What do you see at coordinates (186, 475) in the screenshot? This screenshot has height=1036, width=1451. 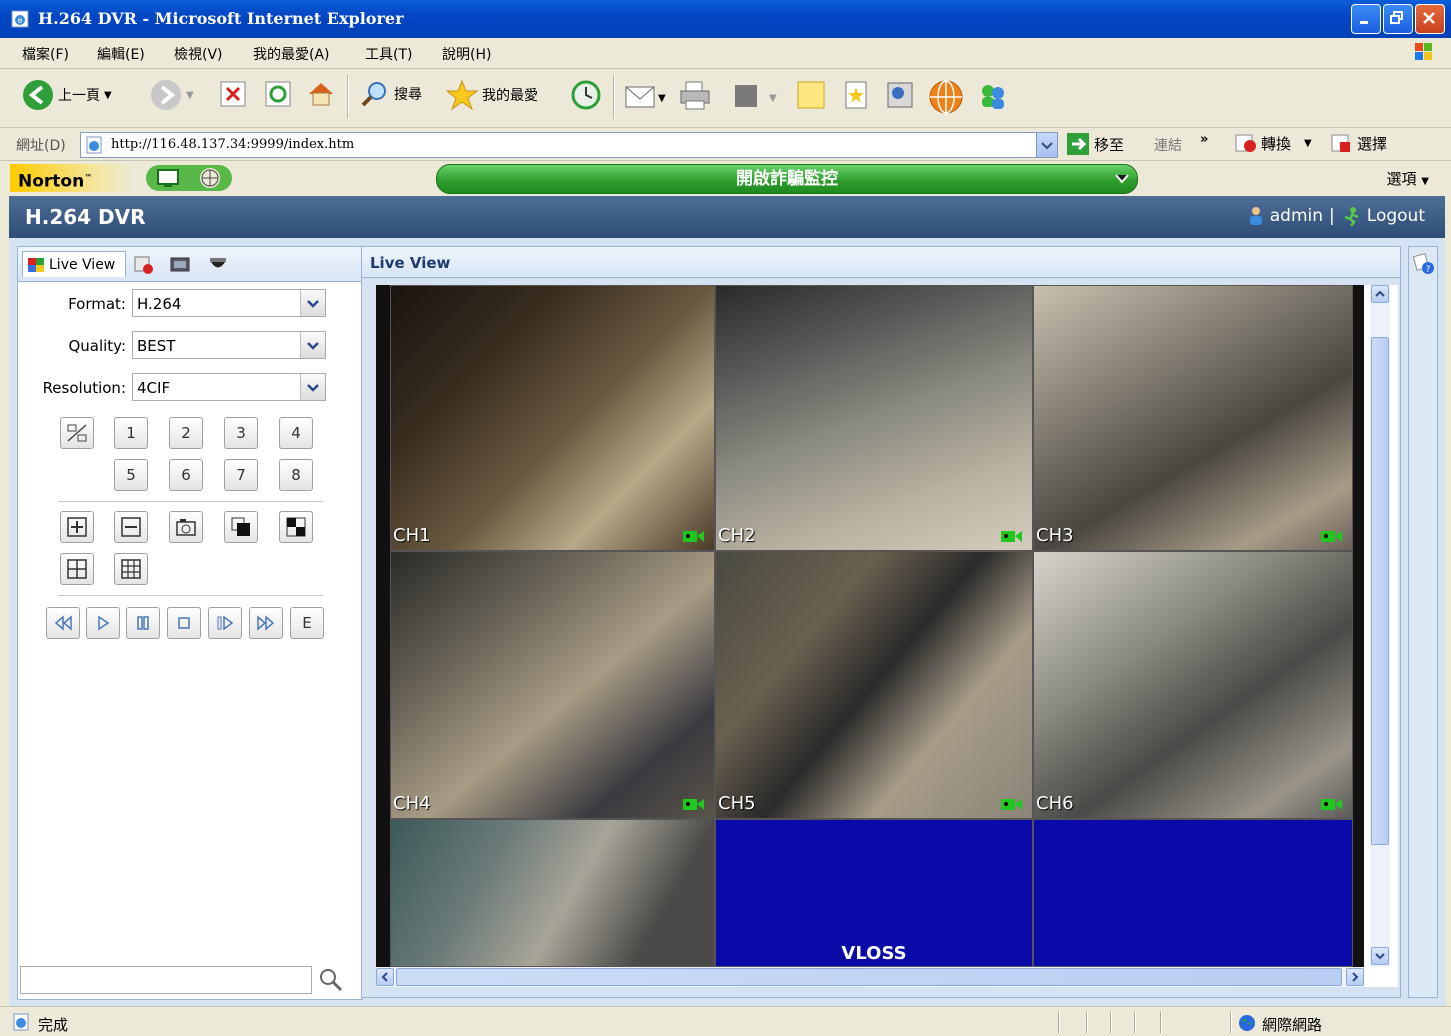 I see `channel-6-button: 6` at bounding box center [186, 475].